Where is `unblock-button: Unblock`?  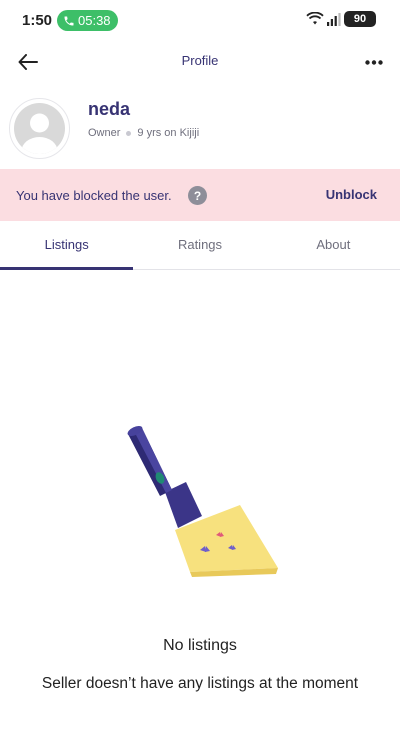 unblock-button: Unblock is located at coordinates (351, 194).